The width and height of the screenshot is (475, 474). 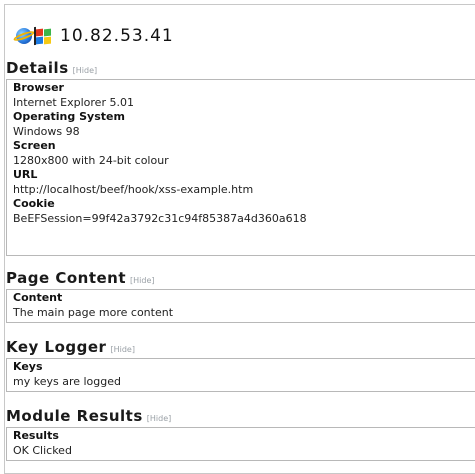 What do you see at coordinates (117, 36) in the screenshot?
I see `zombie-ip: 10.82.53.41` at bounding box center [117, 36].